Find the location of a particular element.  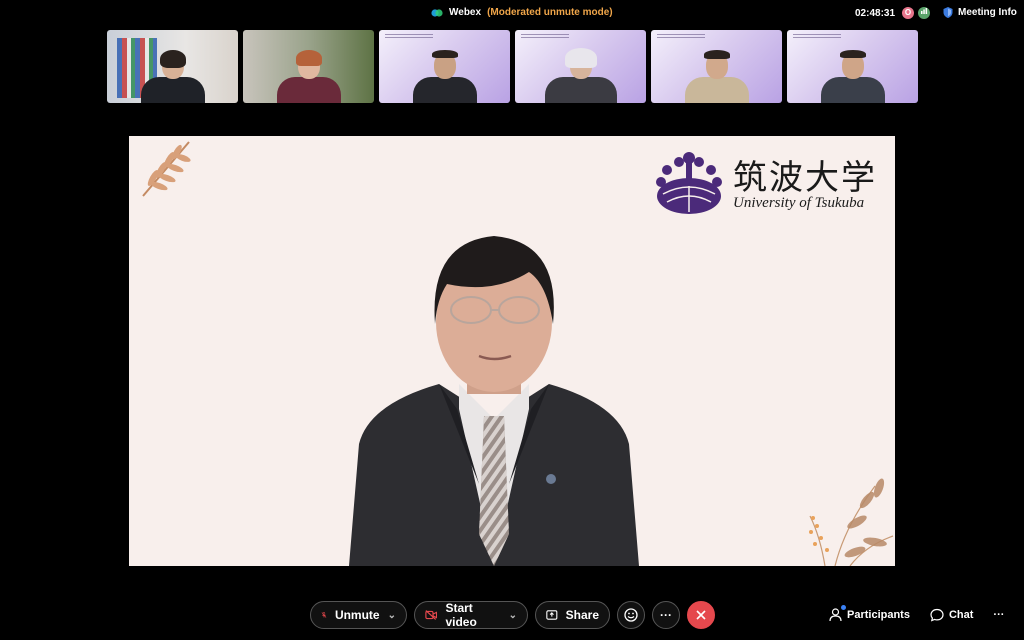

overflow-label: ··· is located at coordinates (999, 615).